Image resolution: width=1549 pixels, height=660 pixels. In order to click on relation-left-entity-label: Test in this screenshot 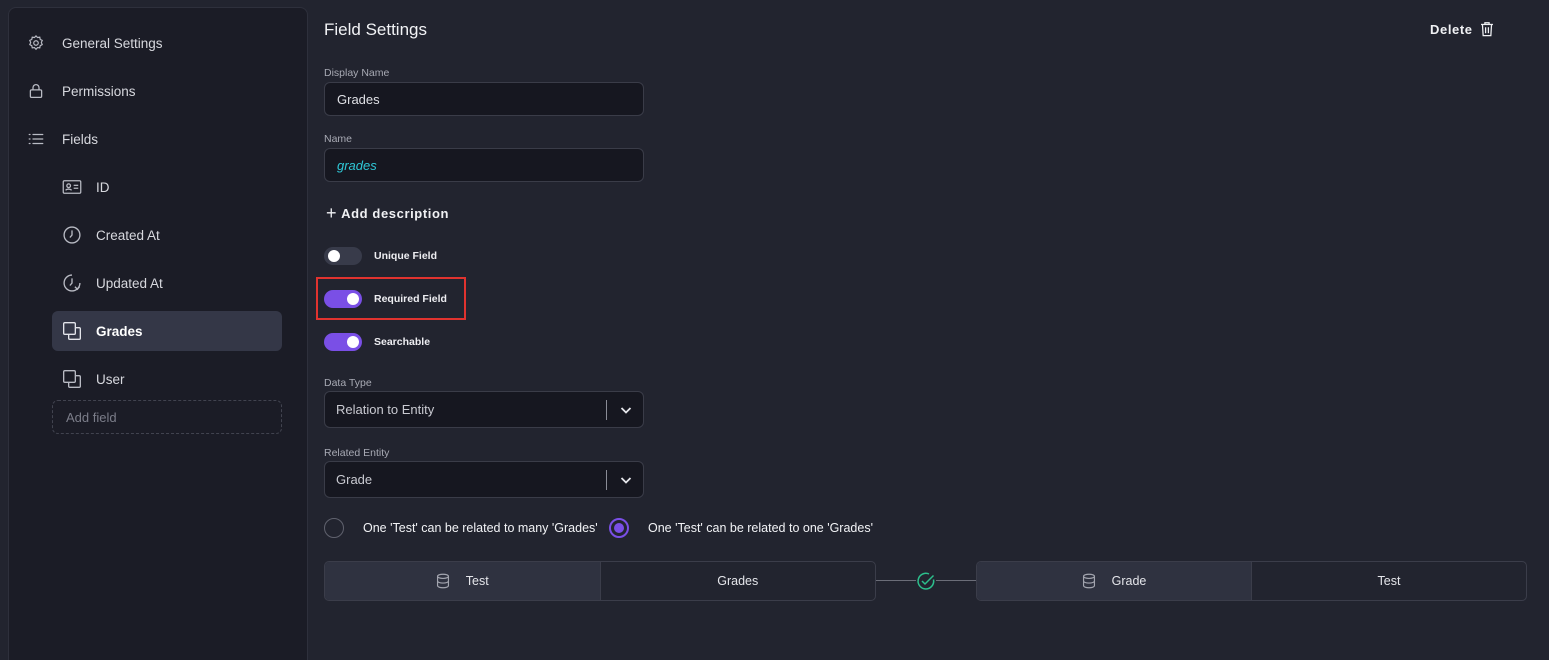, I will do `click(477, 581)`.